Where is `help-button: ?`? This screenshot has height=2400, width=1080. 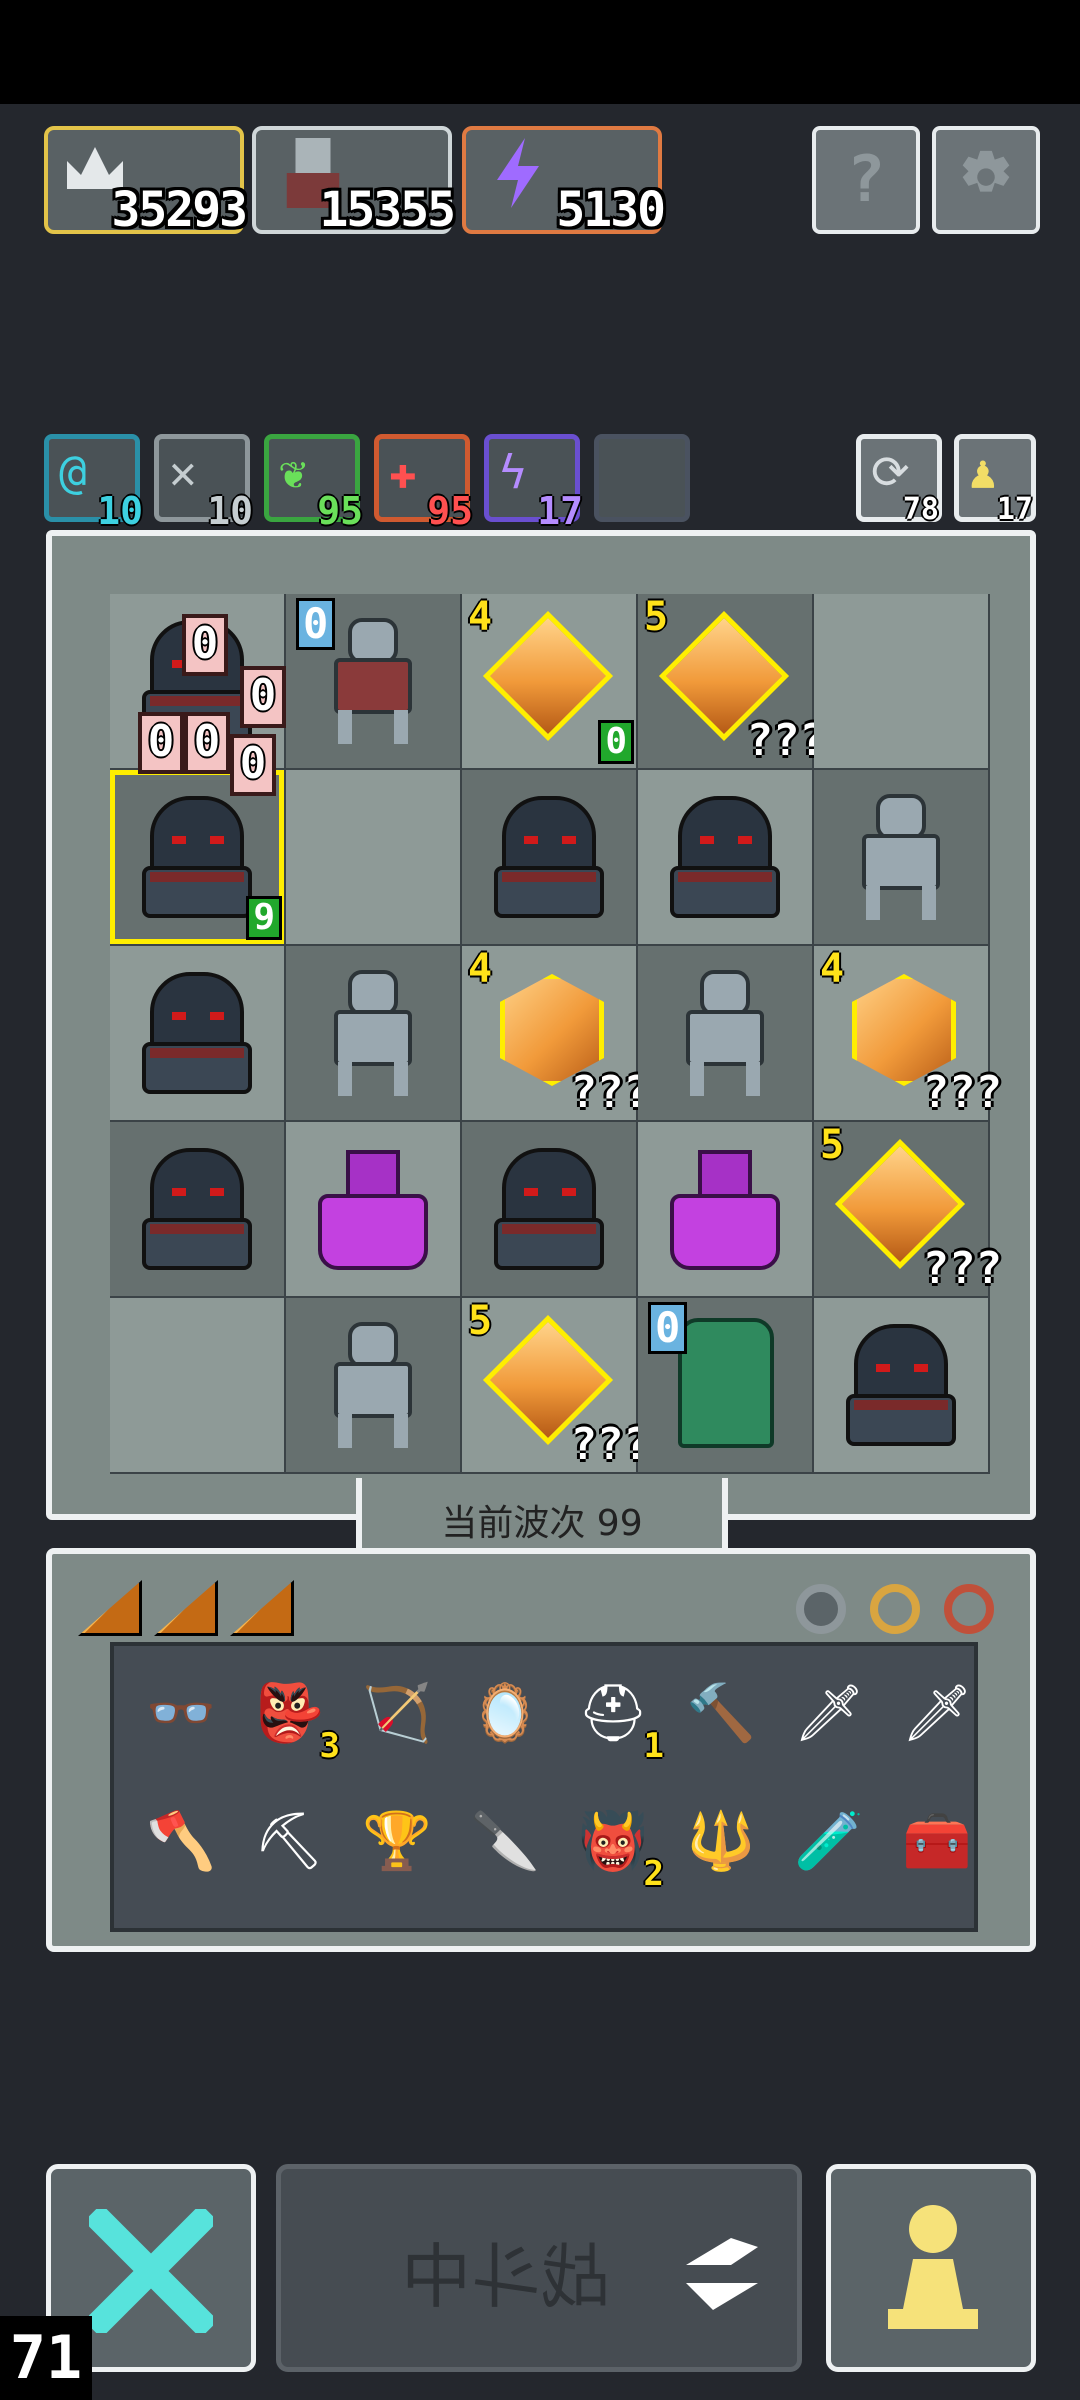 help-button: ? is located at coordinates (866, 180).